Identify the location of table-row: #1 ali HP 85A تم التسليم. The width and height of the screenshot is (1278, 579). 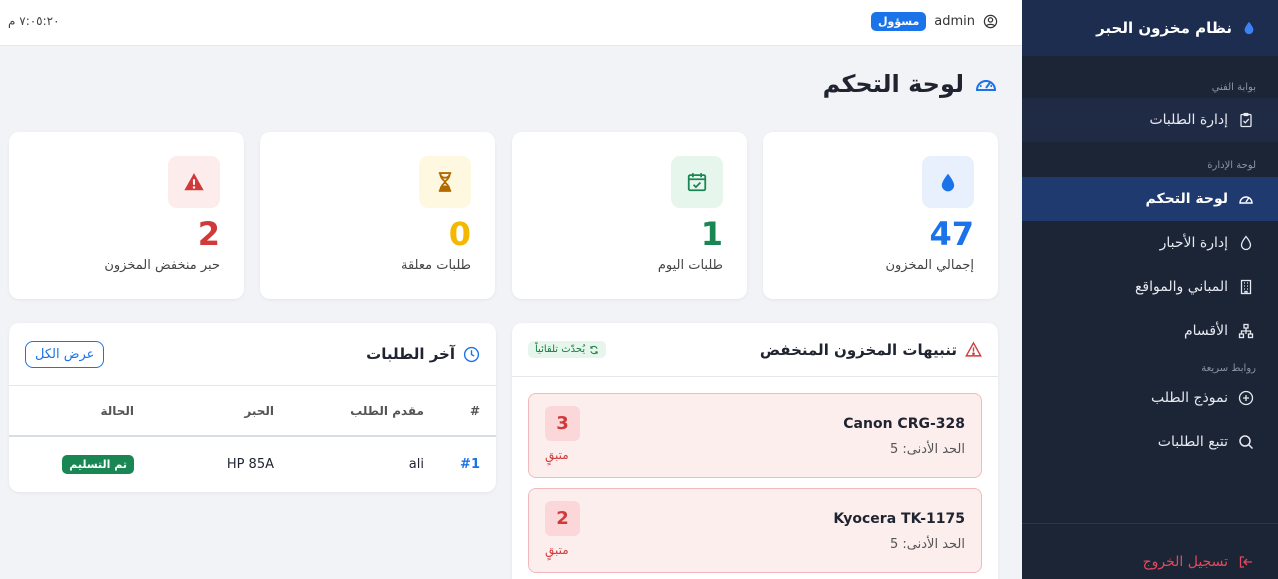
(252, 464).